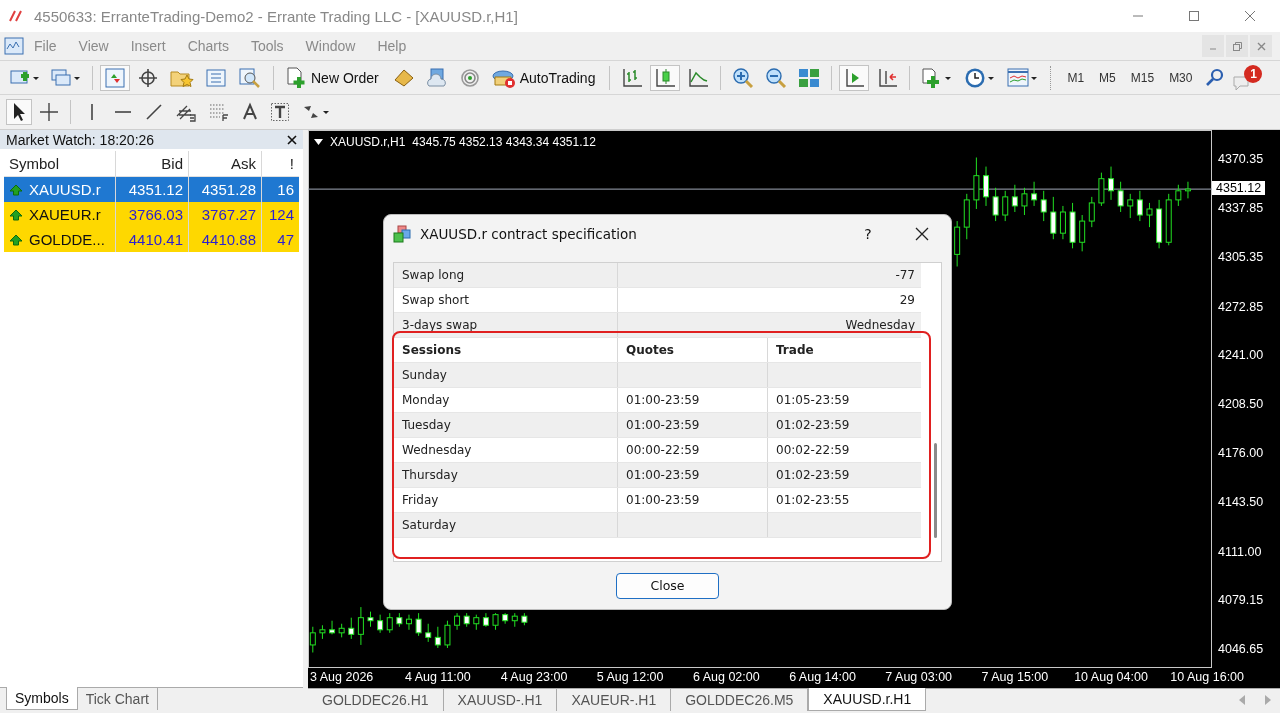 The width and height of the screenshot is (1280, 713). I want to click on timeframe-button: M15, so click(1142, 77).